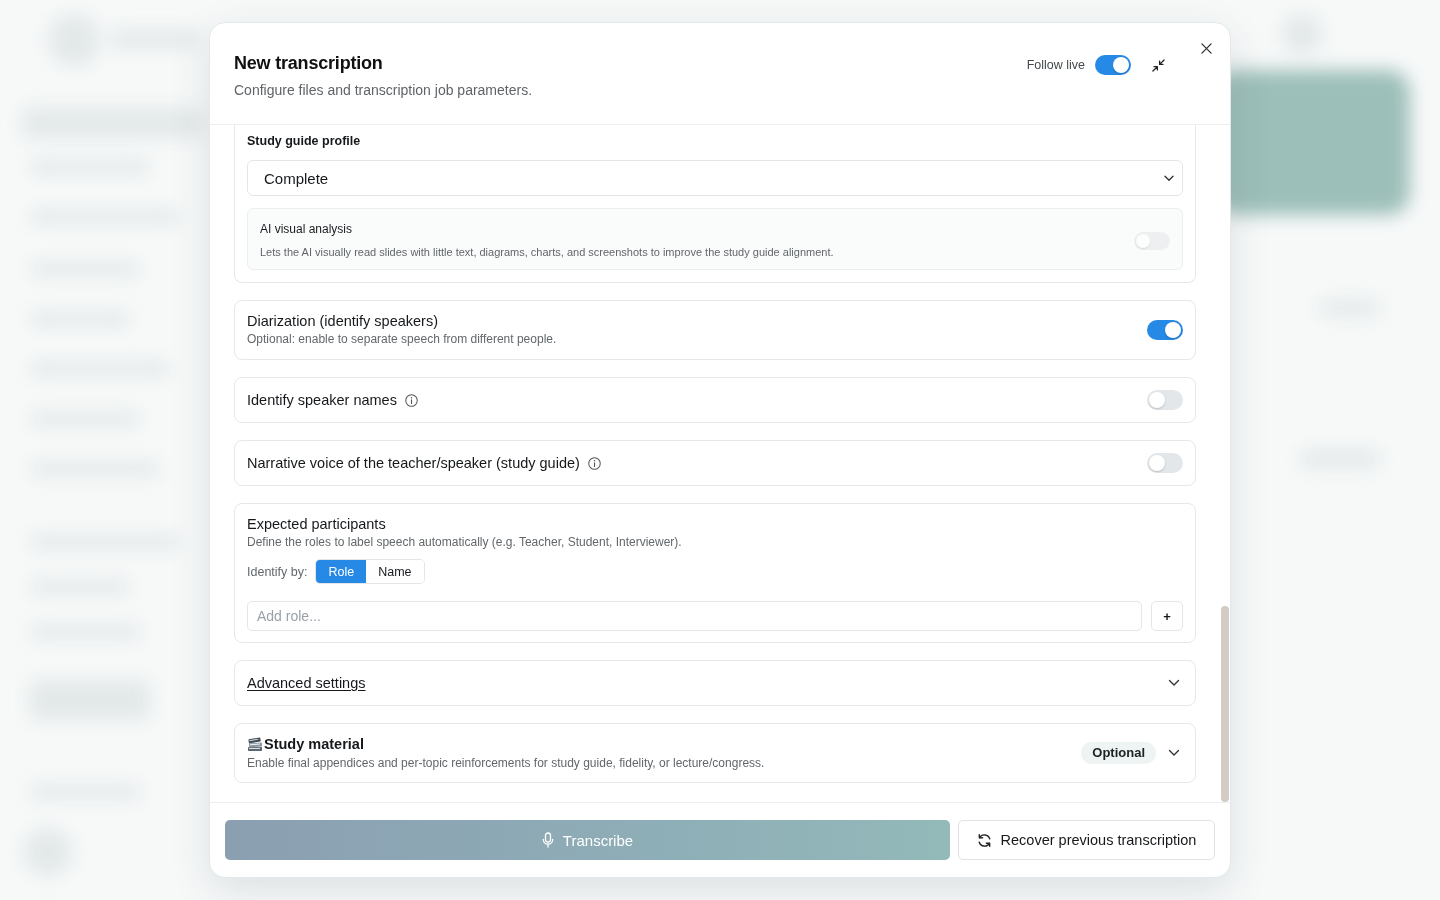 The height and width of the screenshot is (900, 1440). What do you see at coordinates (1169, 178) in the screenshot?
I see `chevron-icon` at bounding box center [1169, 178].